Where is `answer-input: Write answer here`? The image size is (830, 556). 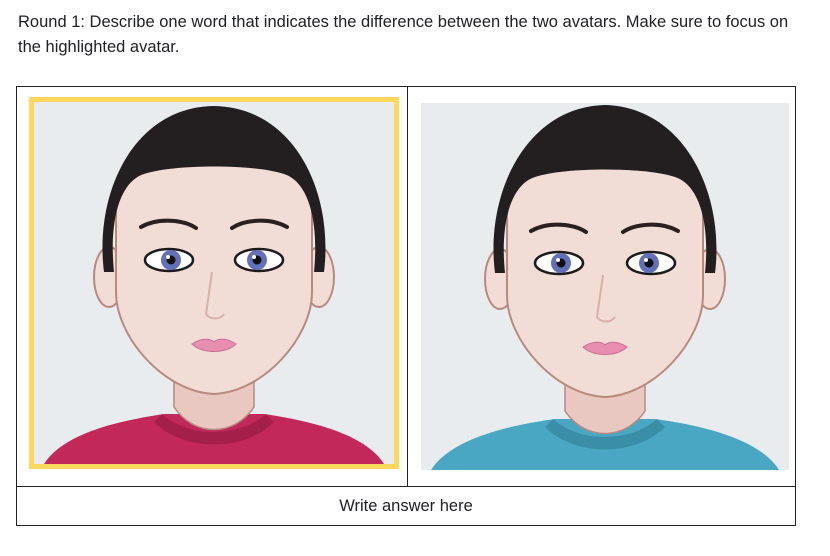 answer-input: Write answer here is located at coordinates (406, 506).